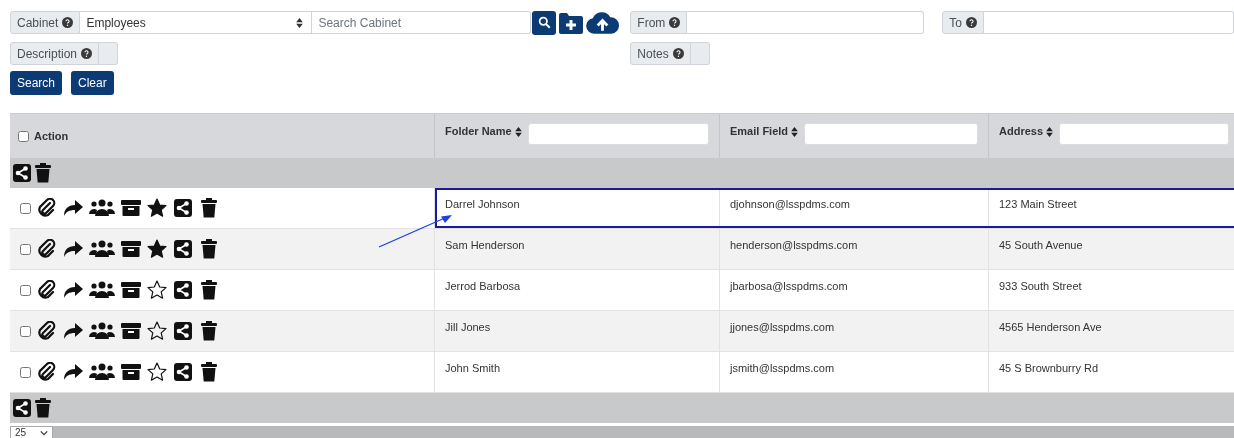  I want to click on page-size-select: 25, so click(31, 432).